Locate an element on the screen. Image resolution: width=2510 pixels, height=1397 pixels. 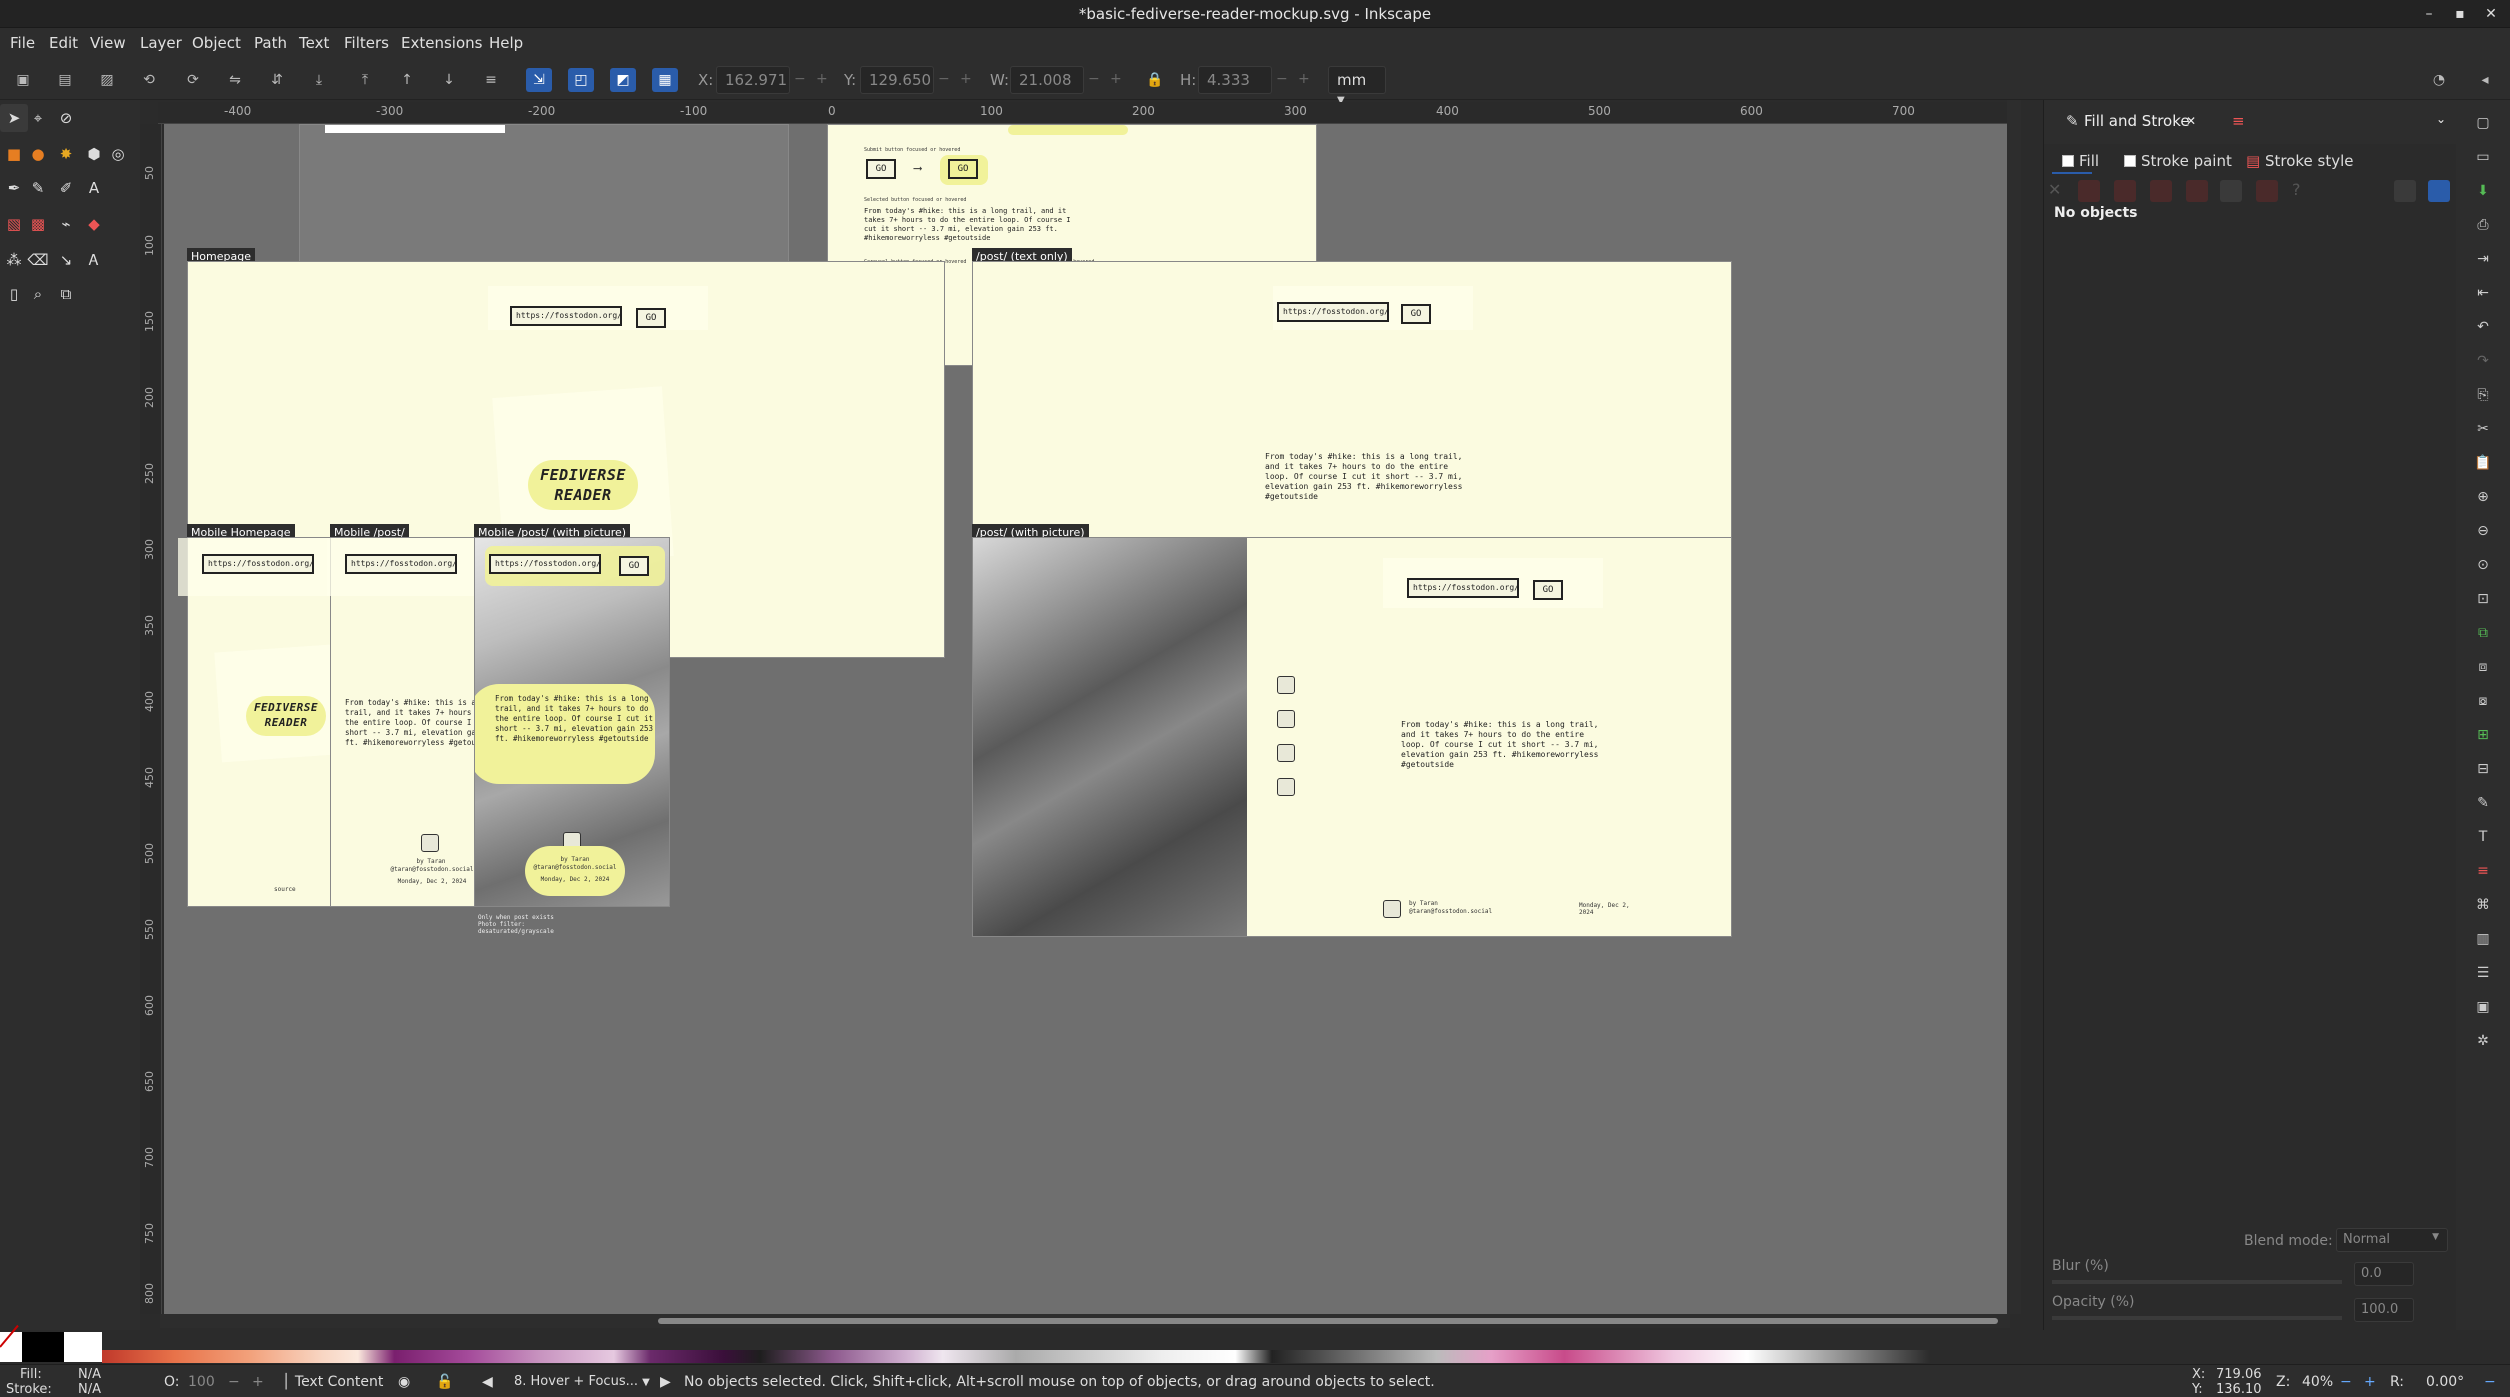
flat-color-icon is located at coordinates (2089, 191).